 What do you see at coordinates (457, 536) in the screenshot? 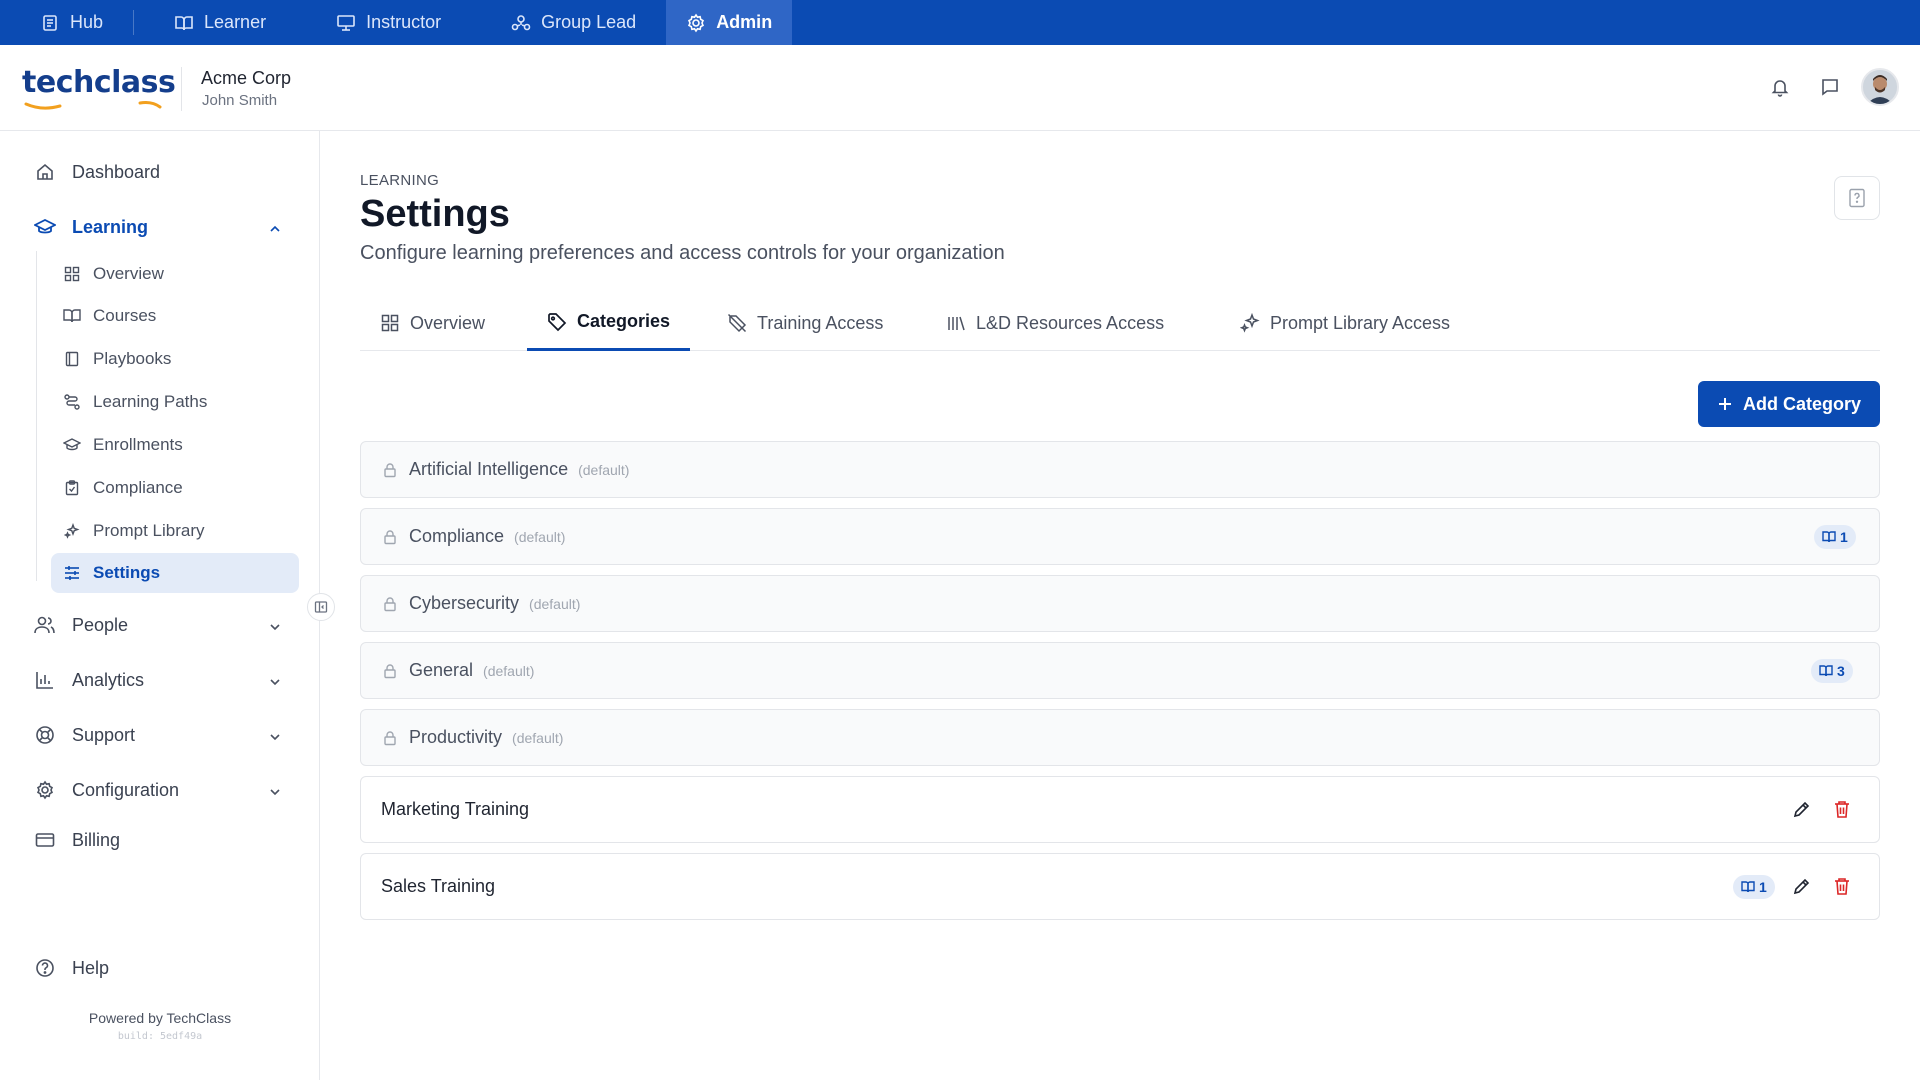
I see `category-name: Compliance` at bounding box center [457, 536].